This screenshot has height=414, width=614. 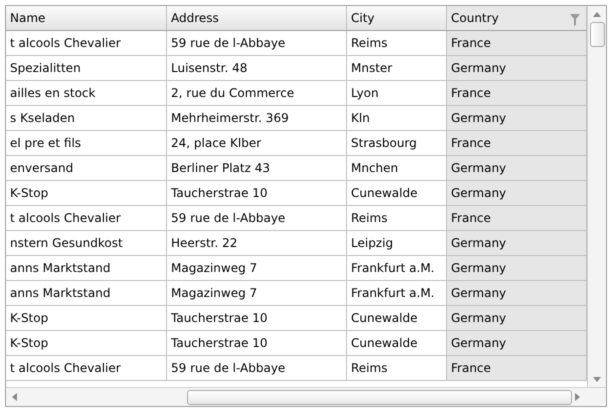 I want to click on column-header: Name, so click(x=86, y=18).